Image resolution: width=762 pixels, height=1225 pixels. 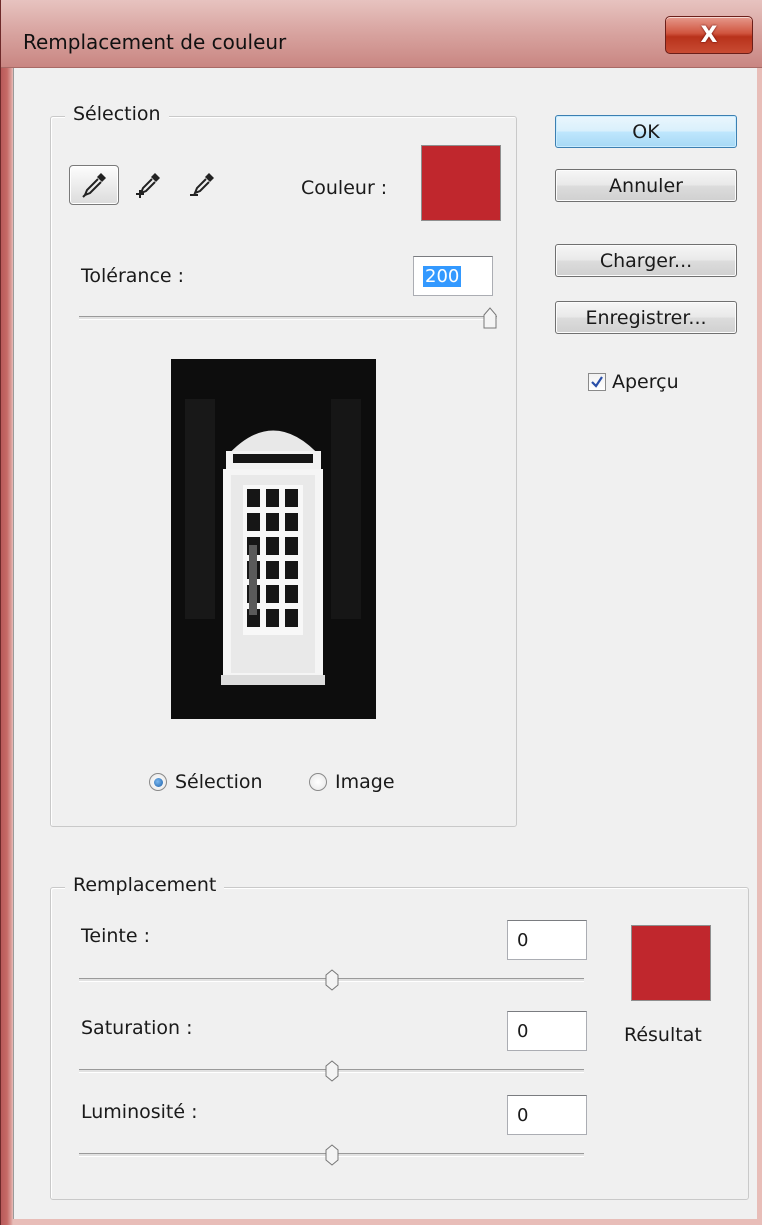 What do you see at coordinates (646, 185) in the screenshot?
I see `cancel-button: Annuler` at bounding box center [646, 185].